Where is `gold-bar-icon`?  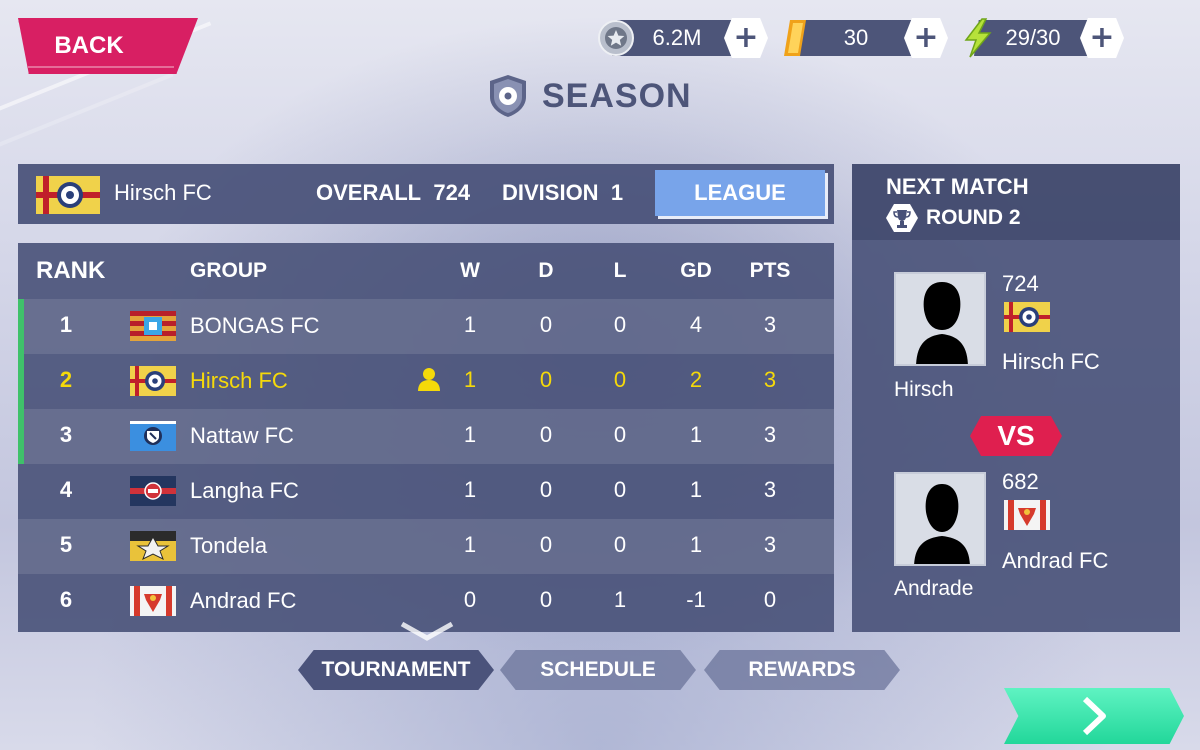
gold-bar-icon is located at coordinates (796, 38).